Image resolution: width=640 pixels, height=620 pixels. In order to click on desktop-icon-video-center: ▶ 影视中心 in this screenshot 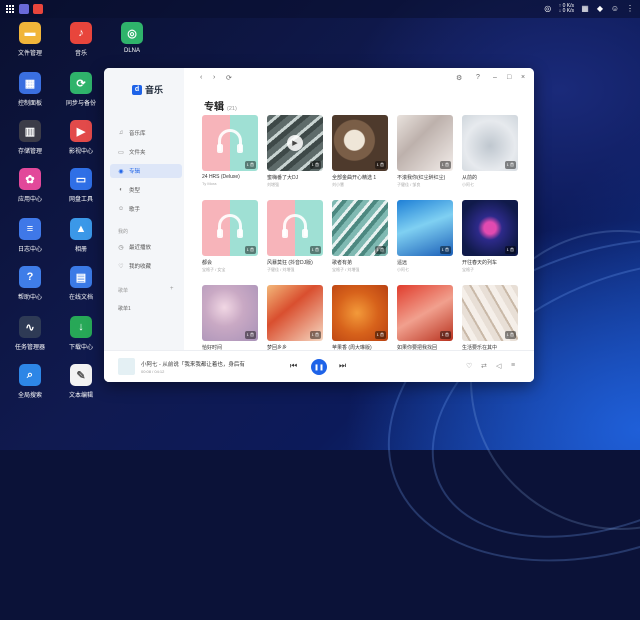, I will do `click(81, 137)`.